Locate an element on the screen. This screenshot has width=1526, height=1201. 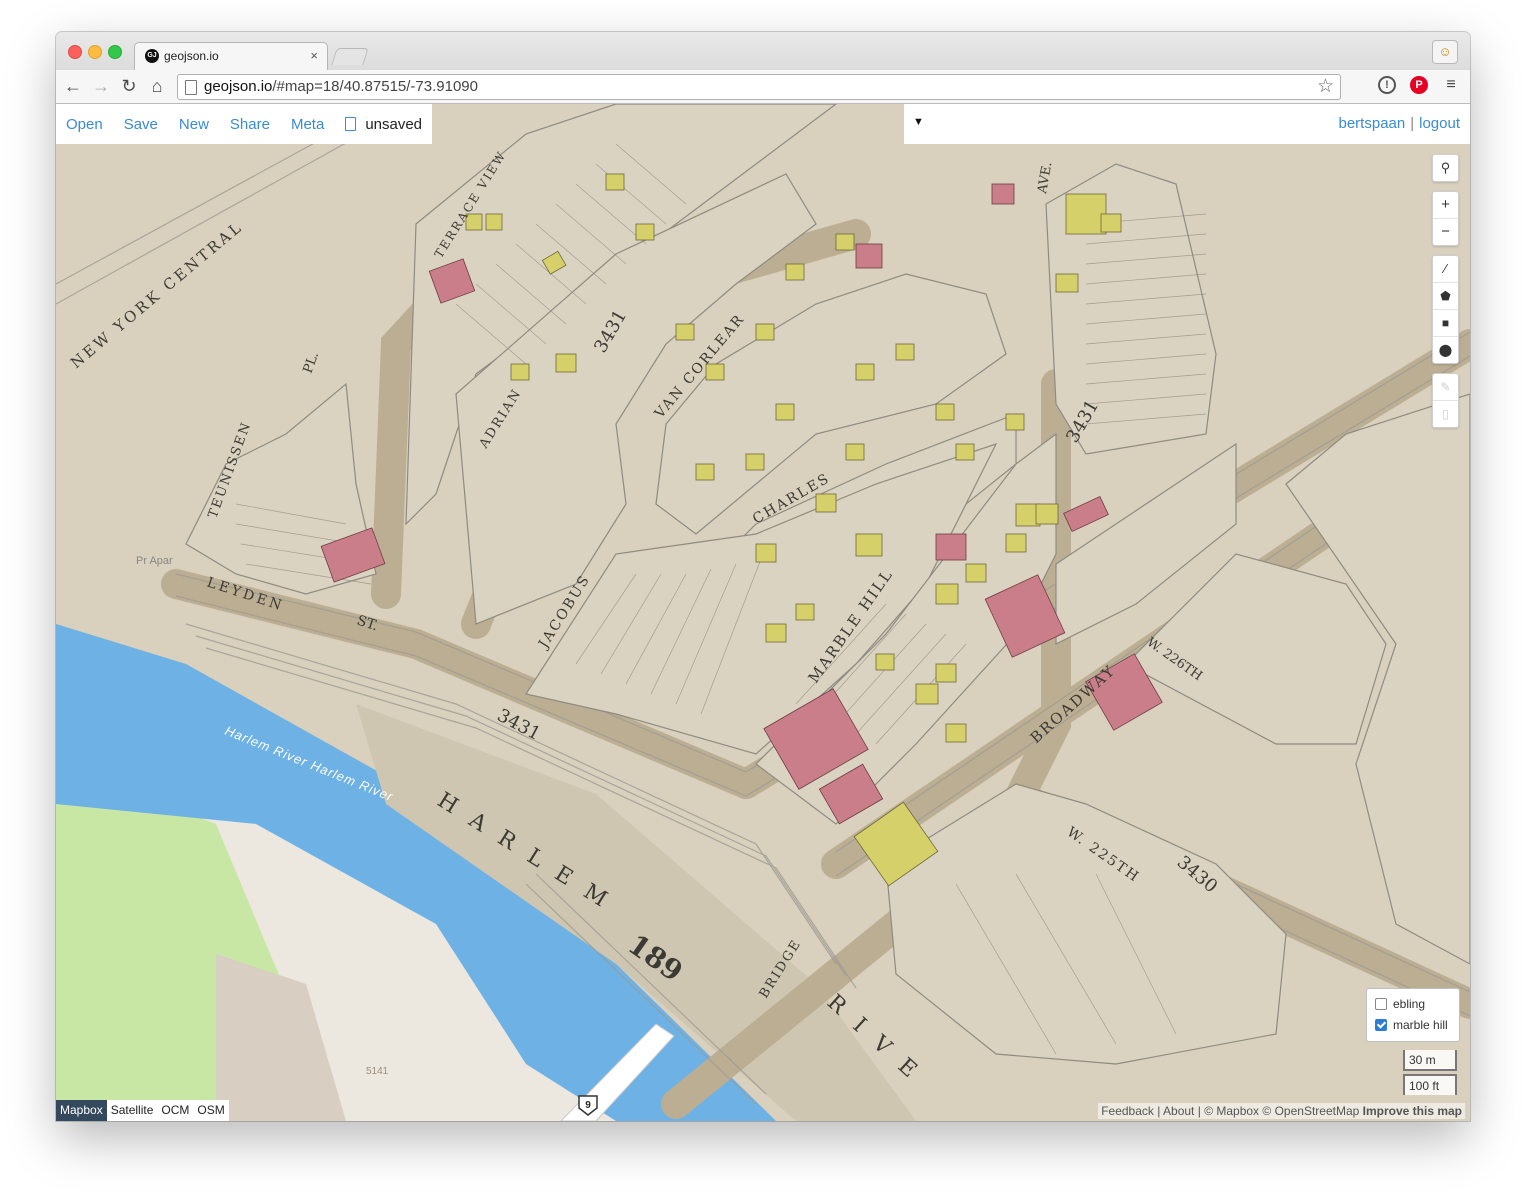
feedback-link: Feedback is located at coordinates (1127, 1111).